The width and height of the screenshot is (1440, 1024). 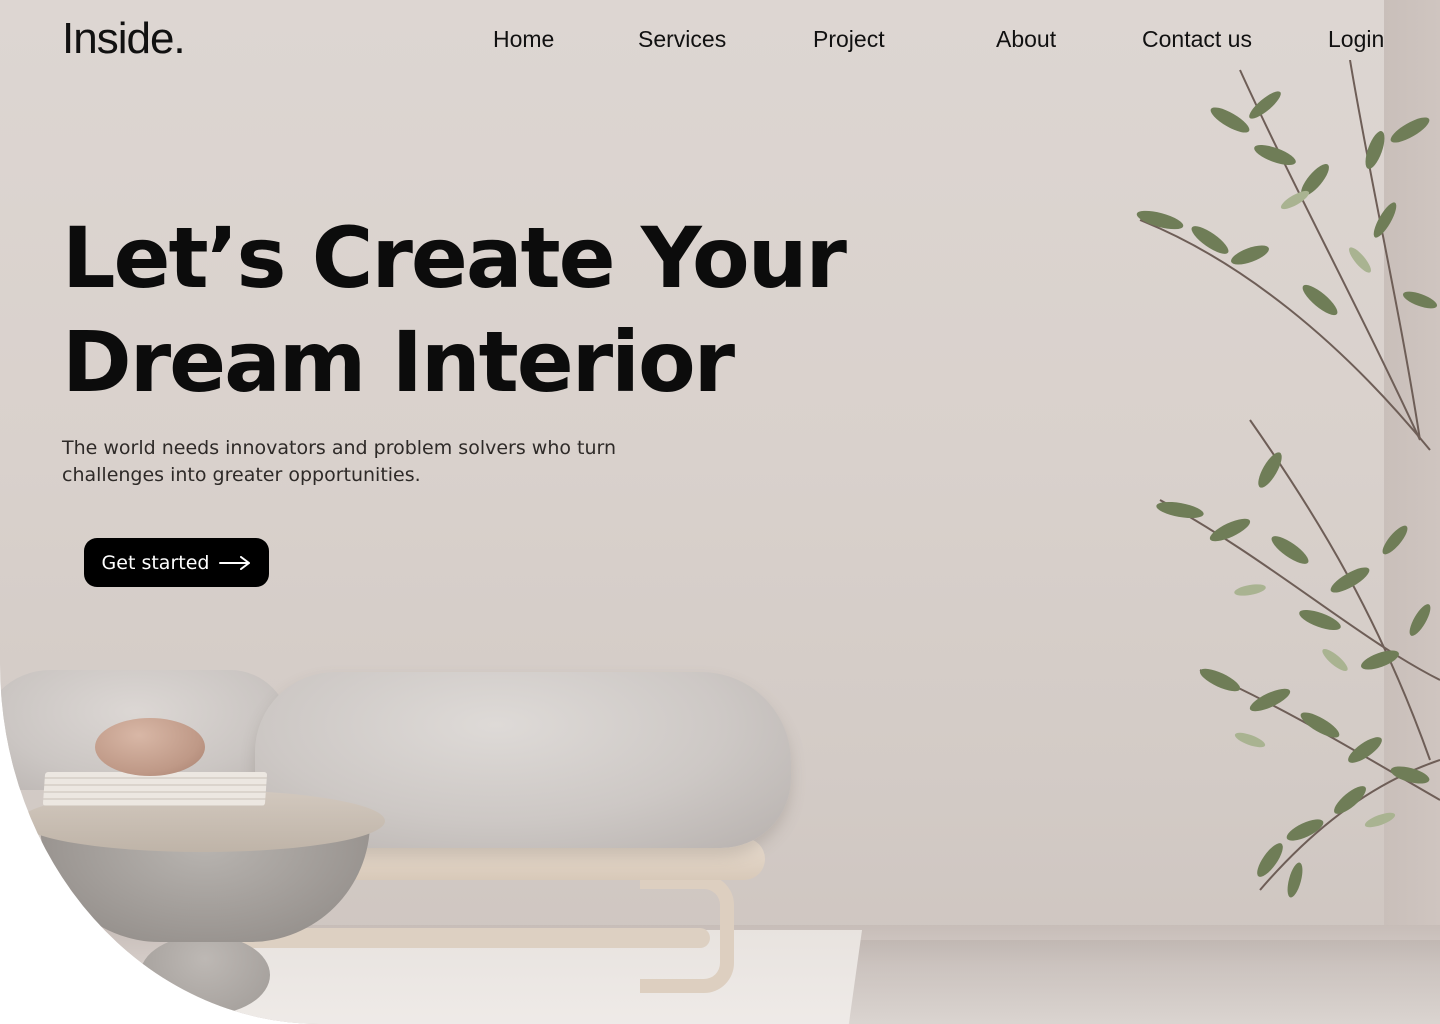 What do you see at coordinates (849, 39) in the screenshot?
I see `nav-link-project: Project` at bounding box center [849, 39].